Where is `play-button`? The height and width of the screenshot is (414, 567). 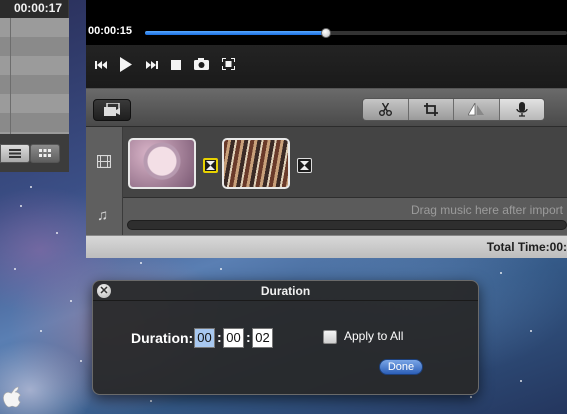
play-button is located at coordinates (125, 66).